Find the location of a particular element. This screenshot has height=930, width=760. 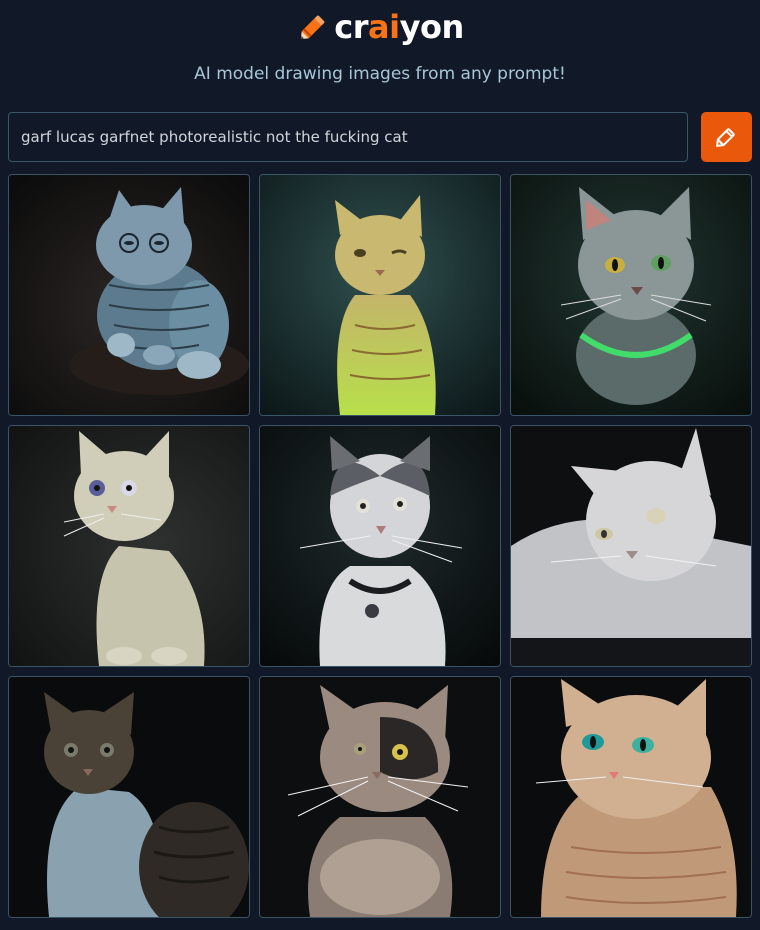

brand-name-post: yon is located at coordinates (432, 27).